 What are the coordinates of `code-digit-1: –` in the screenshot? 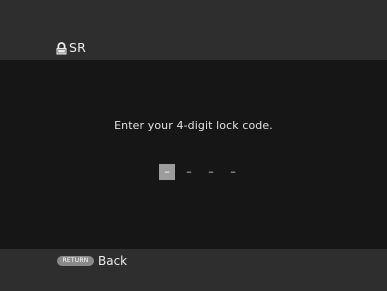 It's located at (167, 172).